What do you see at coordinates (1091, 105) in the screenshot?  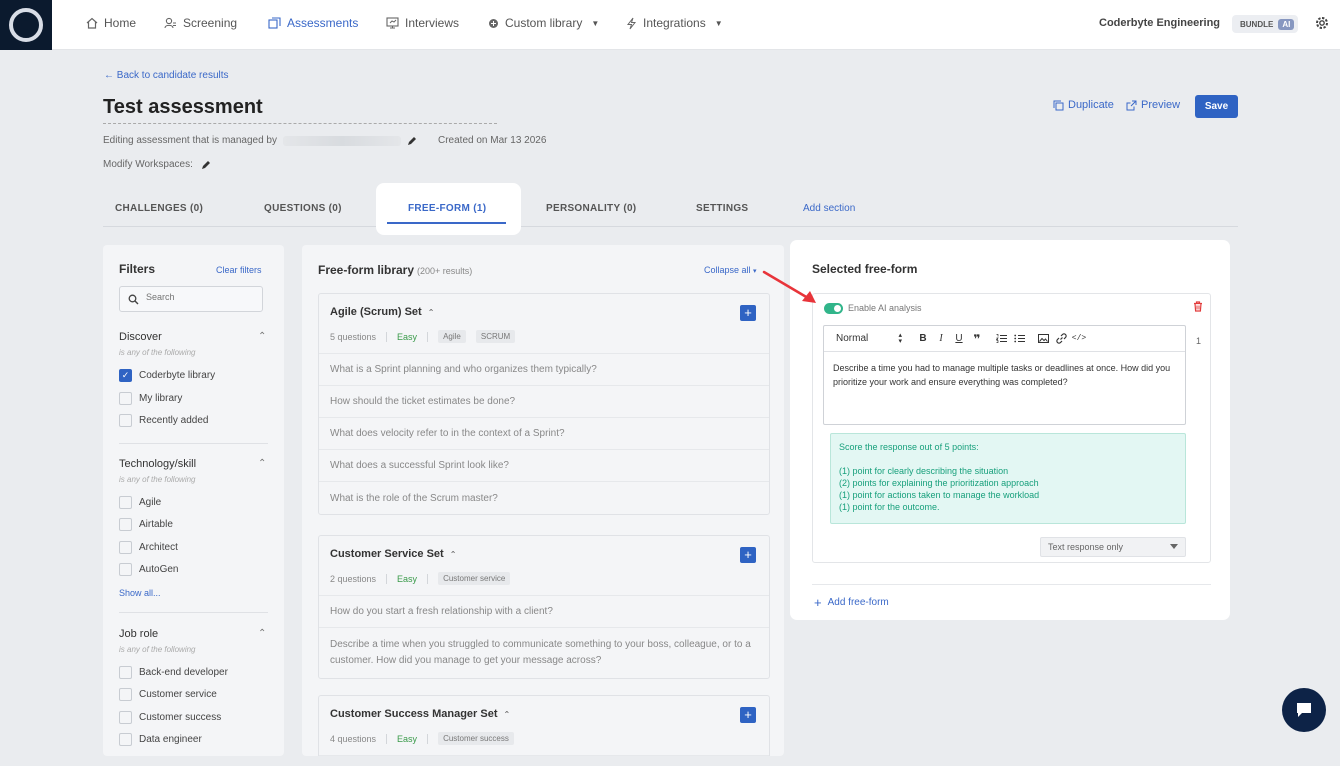 I see `duplicate-label: Duplicate` at bounding box center [1091, 105].